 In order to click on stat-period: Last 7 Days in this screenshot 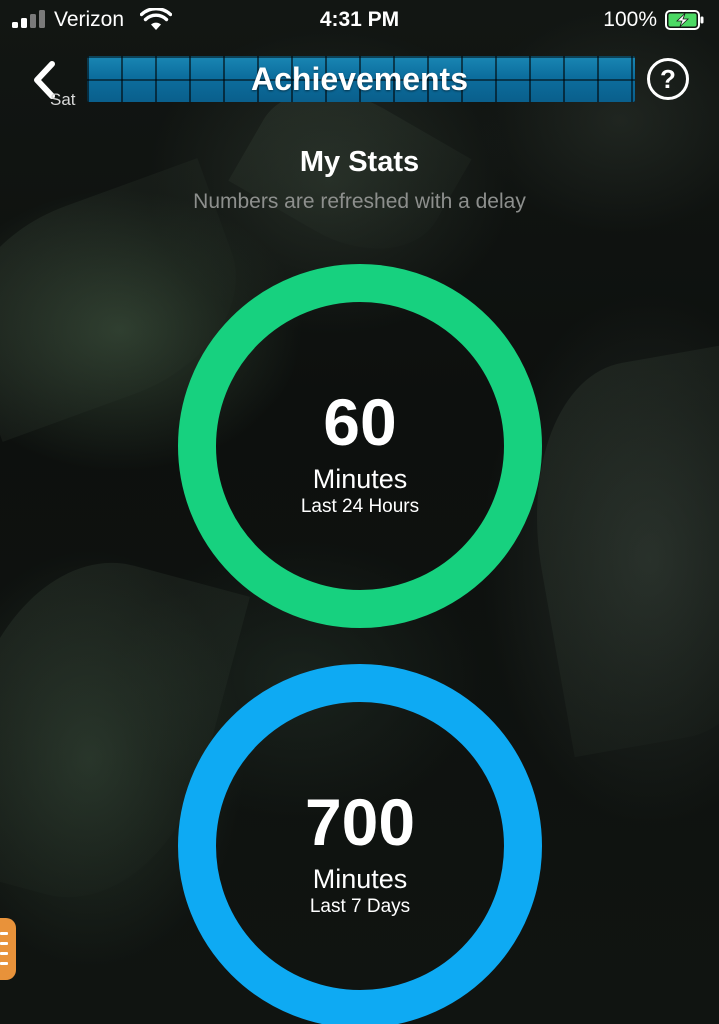, I will do `click(360, 906)`.